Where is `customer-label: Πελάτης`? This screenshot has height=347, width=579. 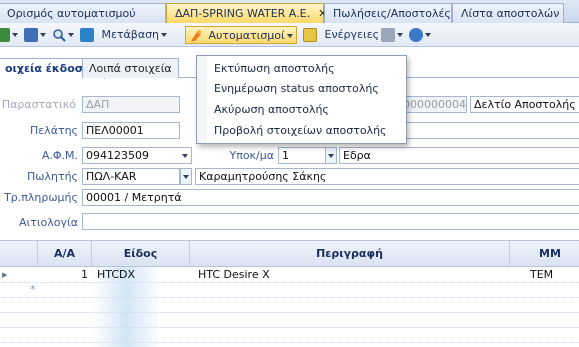 customer-label: Πελάτης is located at coordinates (53, 130).